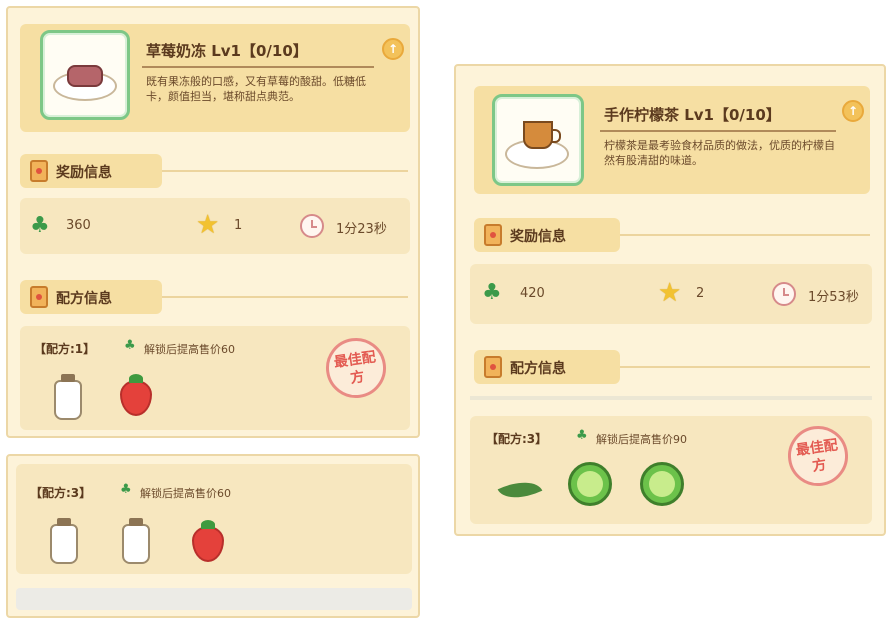 The height and width of the screenshot is (623, 890). Describe the element at coordinates (719, 153) in the screenshot. I see `dish-description: 柠檬茶是最考验食材品质的做法，优质的柠檬自然有股清甜的味道。` at that location.